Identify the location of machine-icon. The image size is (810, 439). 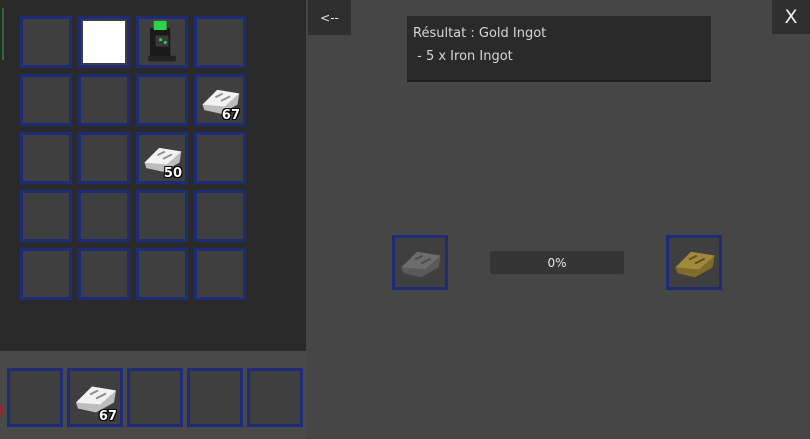
(162, 41).